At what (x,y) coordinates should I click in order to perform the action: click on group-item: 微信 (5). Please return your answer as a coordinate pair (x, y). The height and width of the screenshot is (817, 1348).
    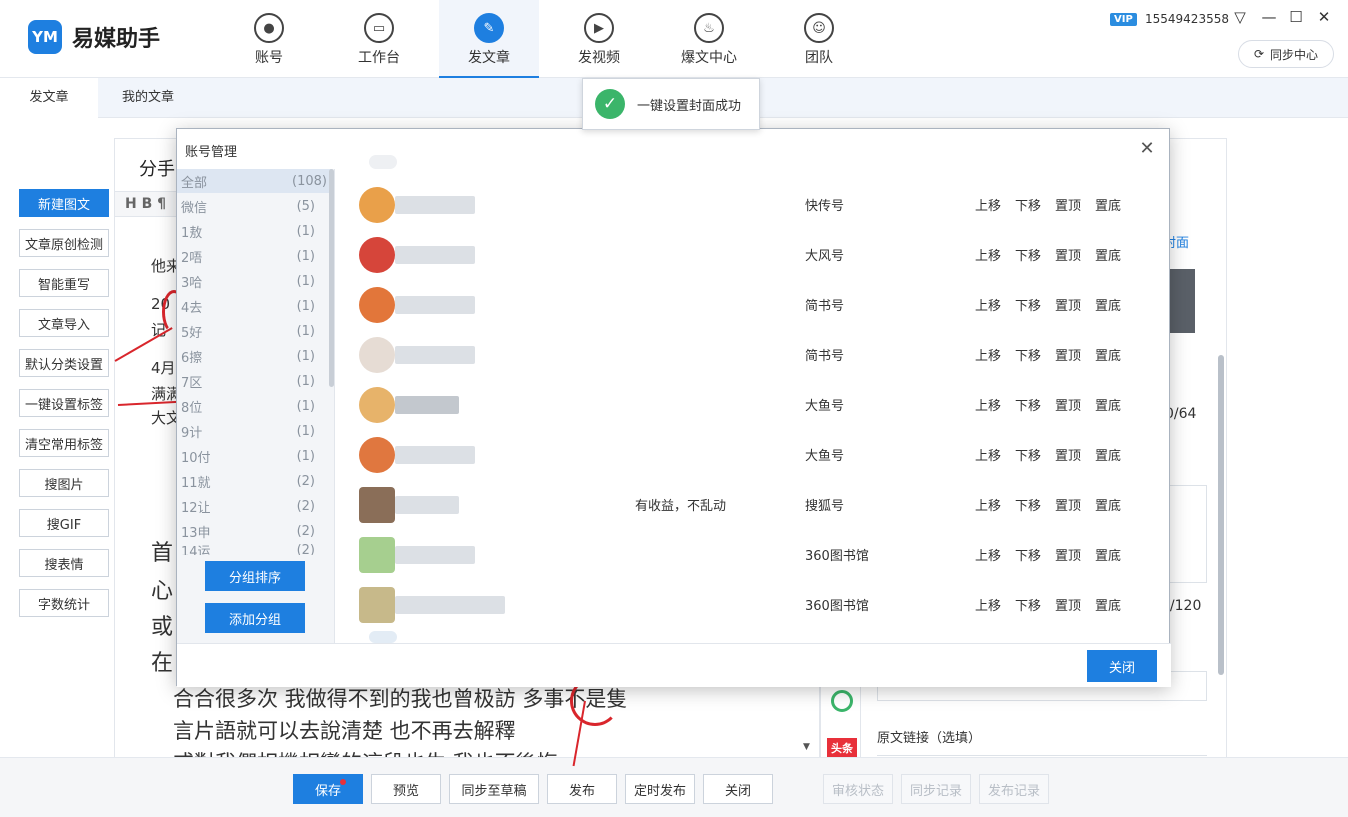
    Looking at the image, I should click on (248, 206).